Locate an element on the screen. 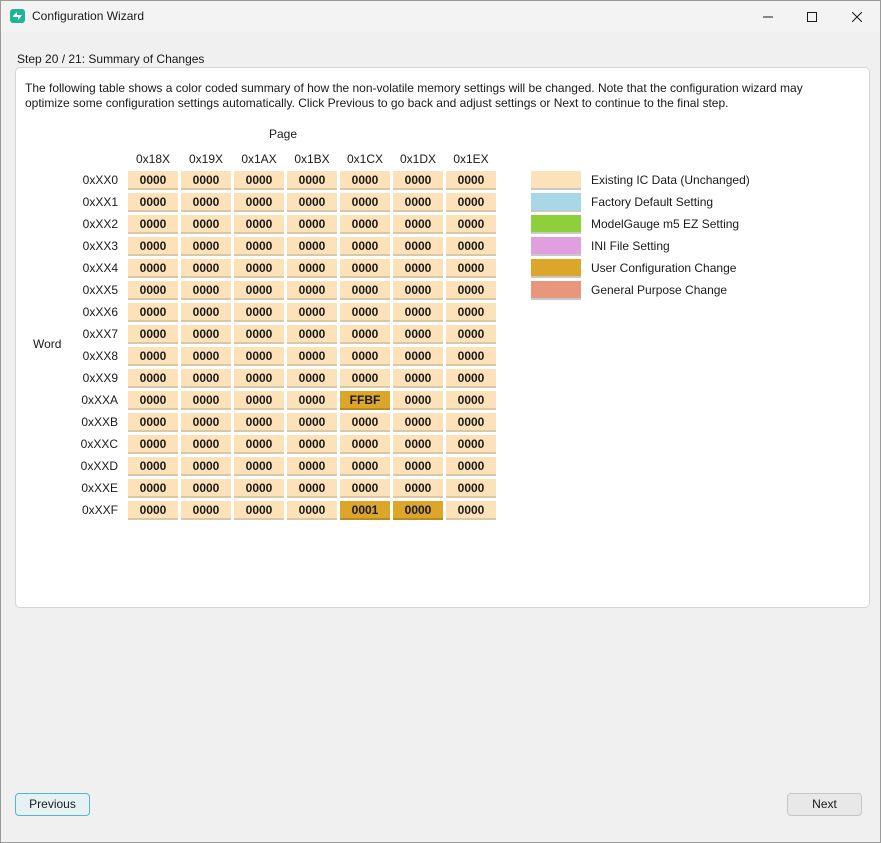 The height and width of the screenshot is (843, 881). legend-label-general: General Purpose Change is located at coordinates (659, 290).